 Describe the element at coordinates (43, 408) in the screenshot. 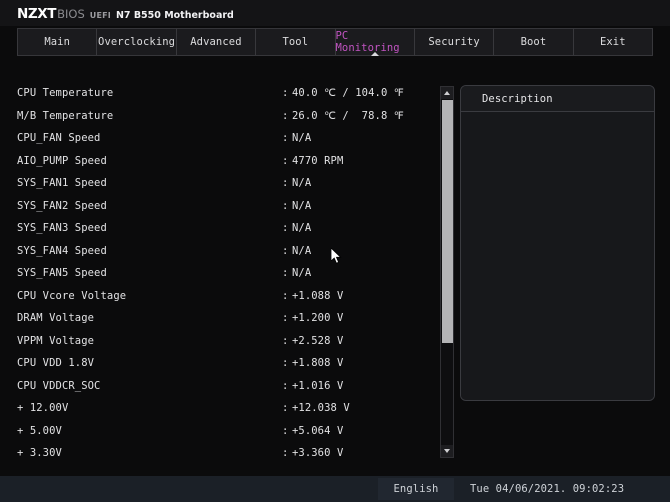

I see `monitor-row-label: + 12.00V` at that location.